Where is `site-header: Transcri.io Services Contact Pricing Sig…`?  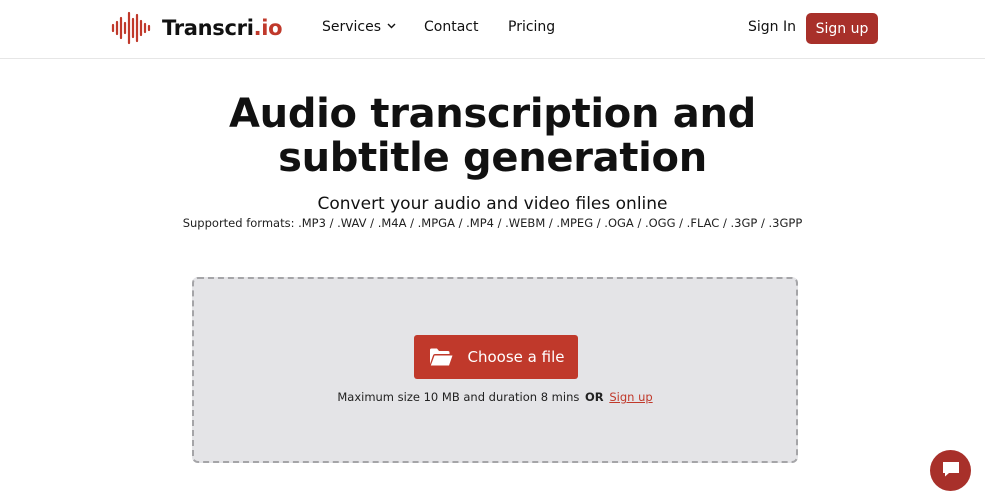
site-header: Transcri.io Services Contact Pricing Sig… is located at coordinates (492, 29).